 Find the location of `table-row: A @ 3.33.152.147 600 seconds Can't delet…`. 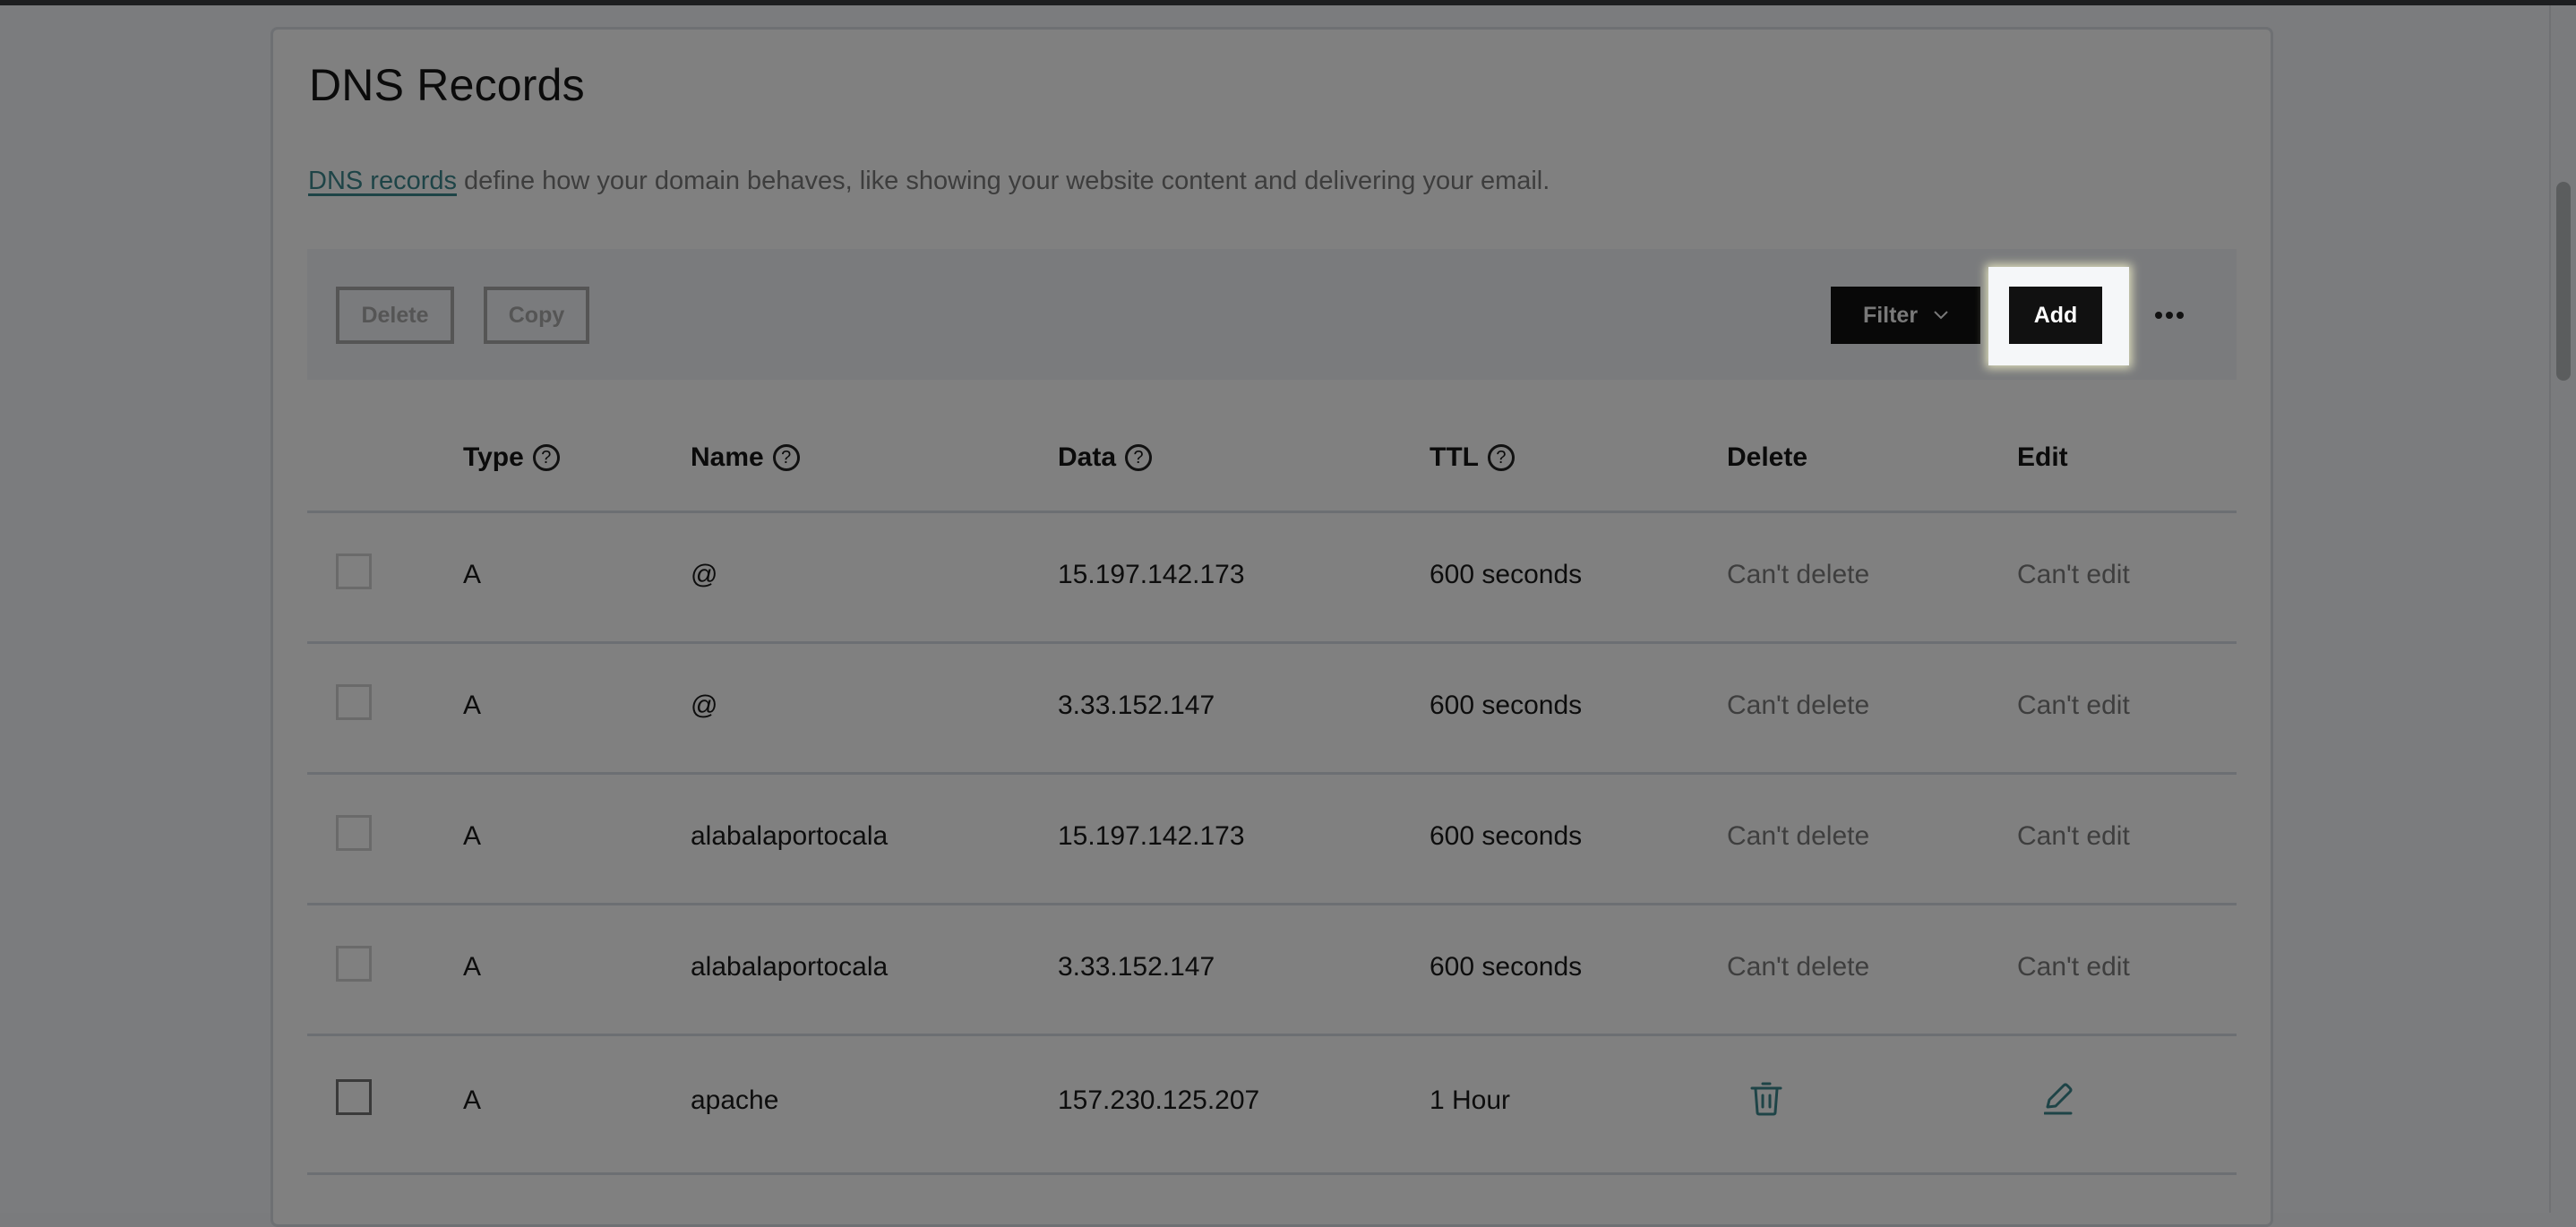

table-row: A @ 3.33.152.147 600 seconds Can't delet… is located at coordinates (1272, 708).